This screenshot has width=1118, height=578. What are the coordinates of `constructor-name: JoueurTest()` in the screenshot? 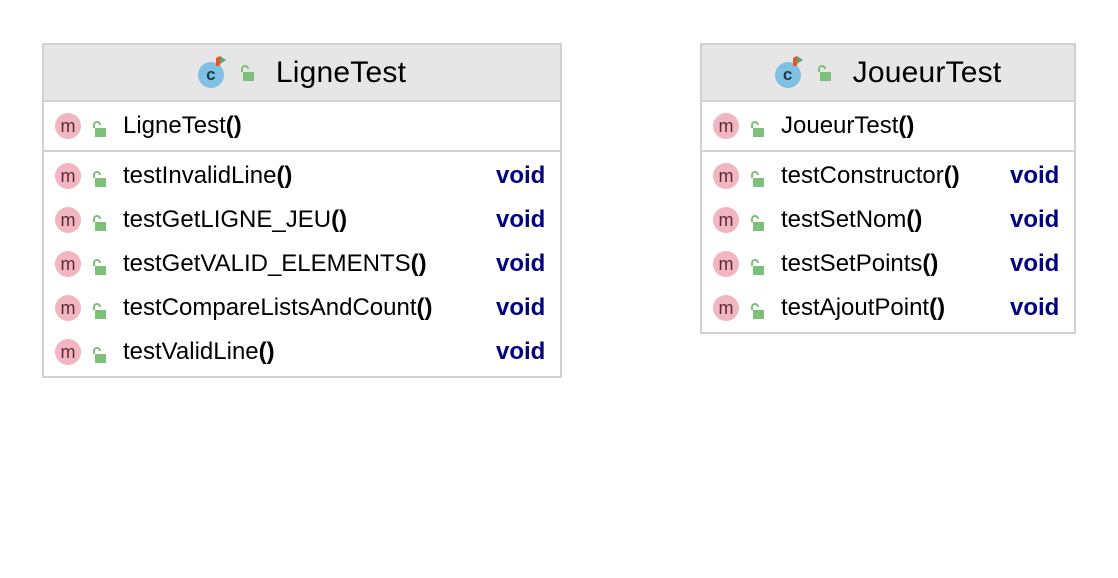 It's located at (848, 125).